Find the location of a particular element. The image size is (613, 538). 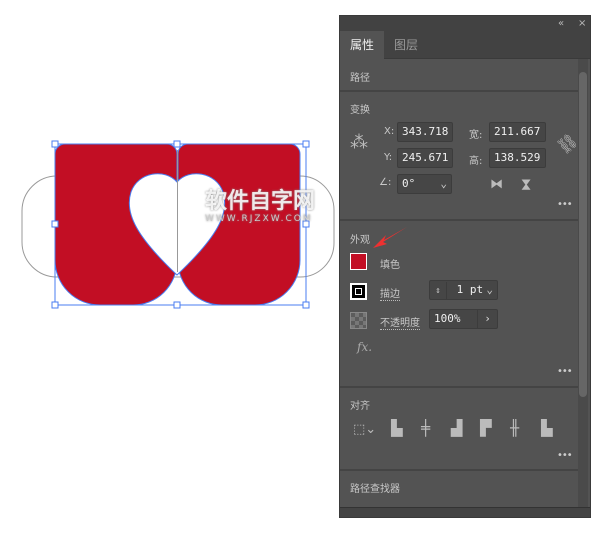

constrain-proportions-link-icon: ⛓ is located at coordinates (567, 144).